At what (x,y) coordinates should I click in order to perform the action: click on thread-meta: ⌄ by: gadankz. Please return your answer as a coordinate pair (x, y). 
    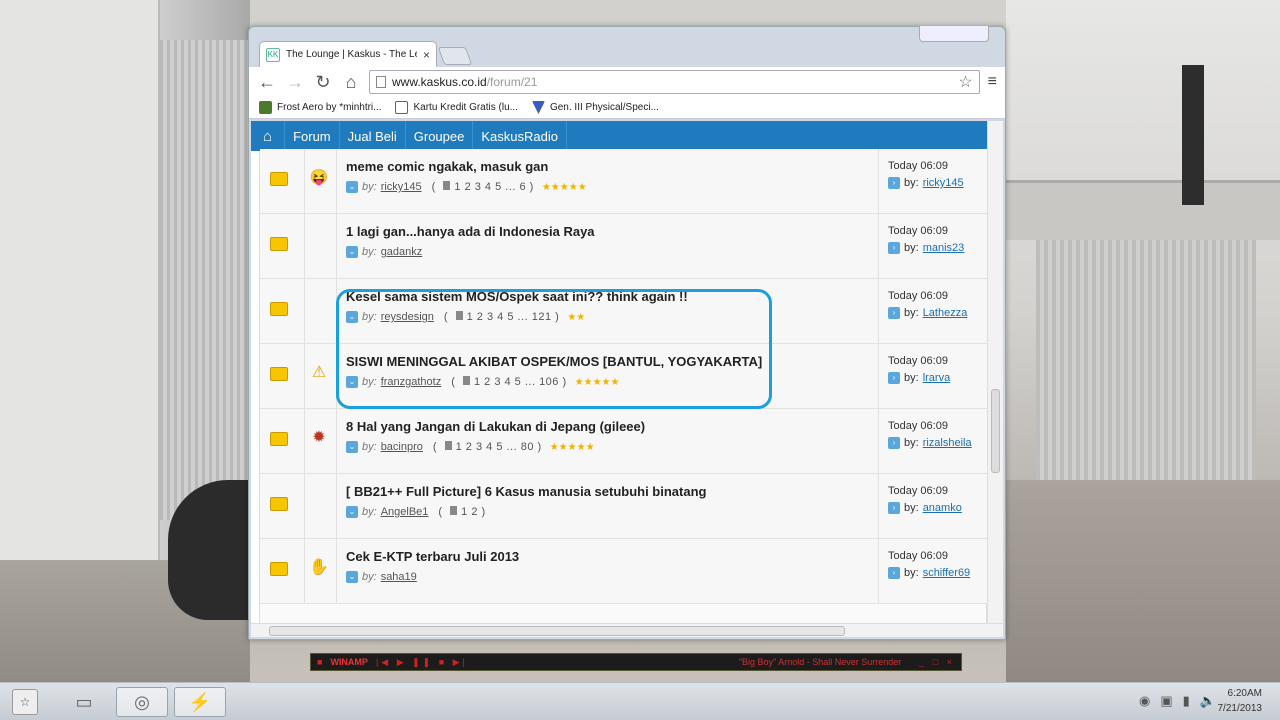
    Looking at the image, I should click on (384, 252).